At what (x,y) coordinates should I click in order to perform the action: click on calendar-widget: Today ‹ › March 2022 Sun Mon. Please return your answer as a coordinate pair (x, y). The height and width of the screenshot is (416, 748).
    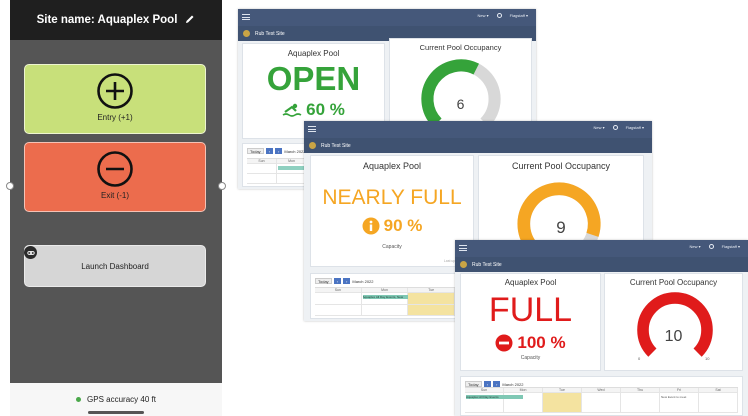
    Looking at the image, I should click on (277, 165).